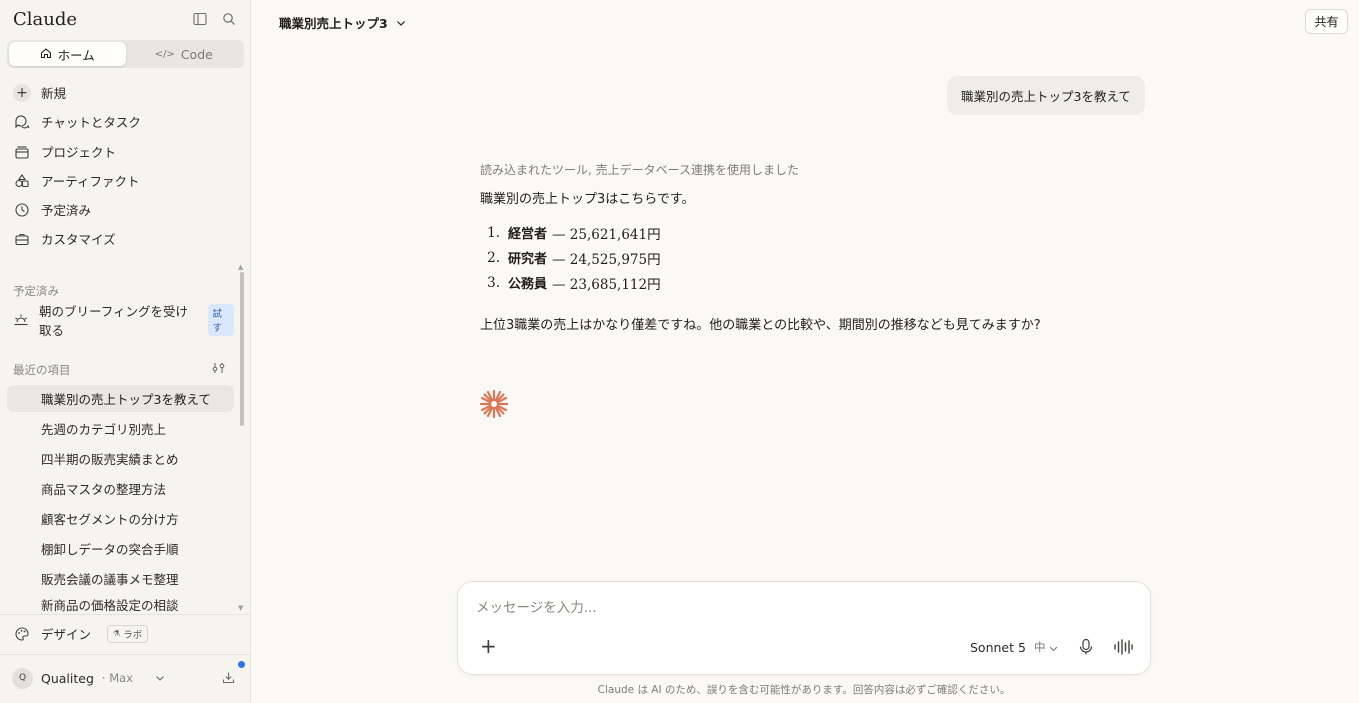 Image resolution: width=1359 pixels, height=703 pixels. Describe the element at coordinates (120, 92) in the screenshot. I see `nav-new-chat: + 新規` at that location.